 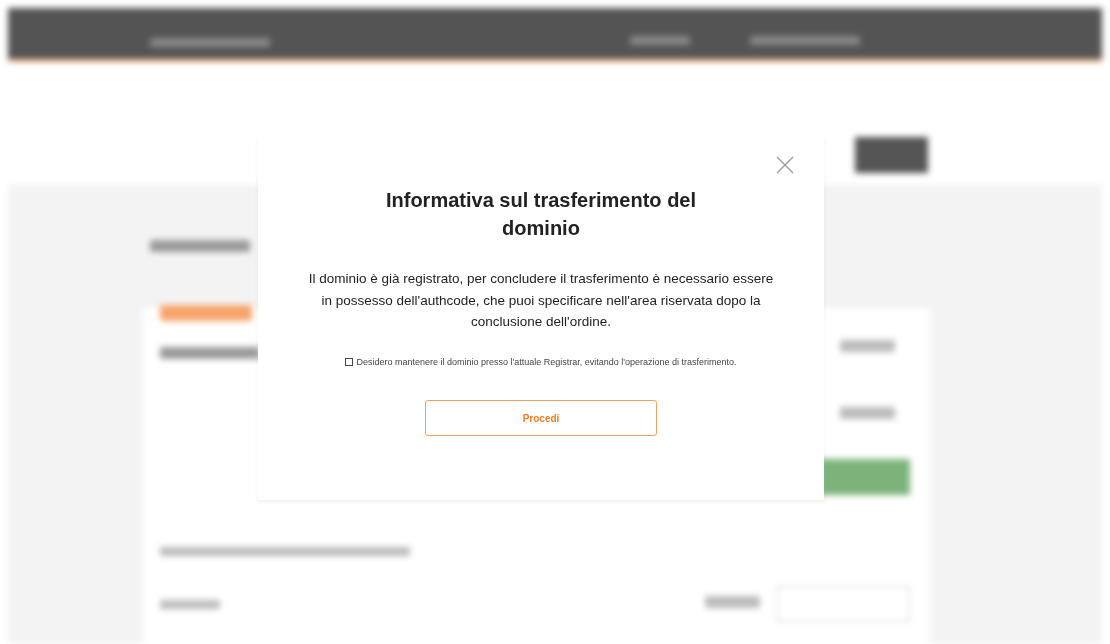 What do you see at coordinates (349, 361) in the screenshot?
I see `checkbox` at bounding box center [349, 361].